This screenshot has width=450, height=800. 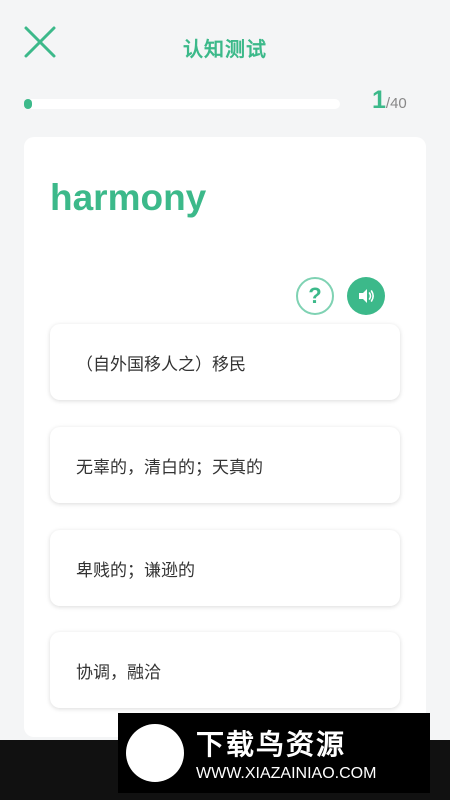 What do you see at coordinates (225, 362) in the screenshot?
I see `answer-option-1: （自外国移人之）移民` at bounding box center [225, 362].